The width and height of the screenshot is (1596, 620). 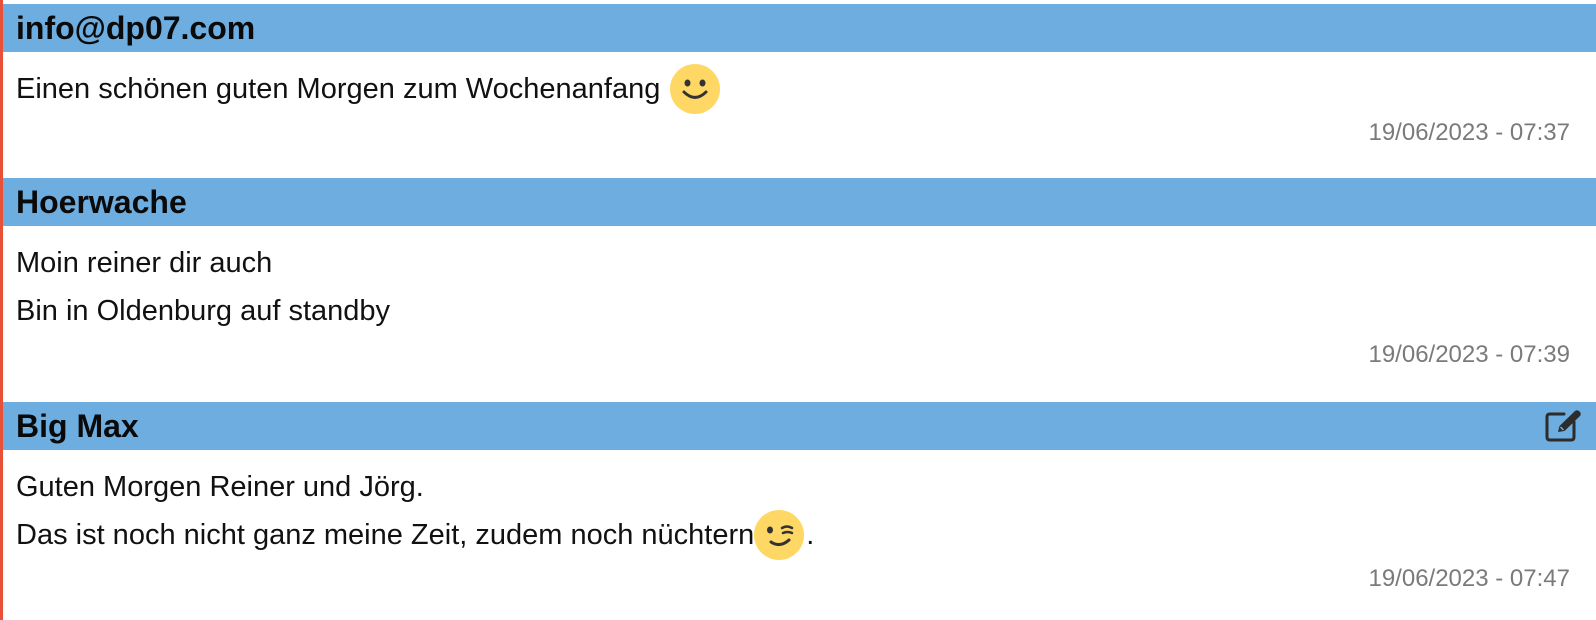 What do you see at coordinates (1564, 426) in the screenshot?
I see `edit-note-icon` at bounding box center [1564, 426].